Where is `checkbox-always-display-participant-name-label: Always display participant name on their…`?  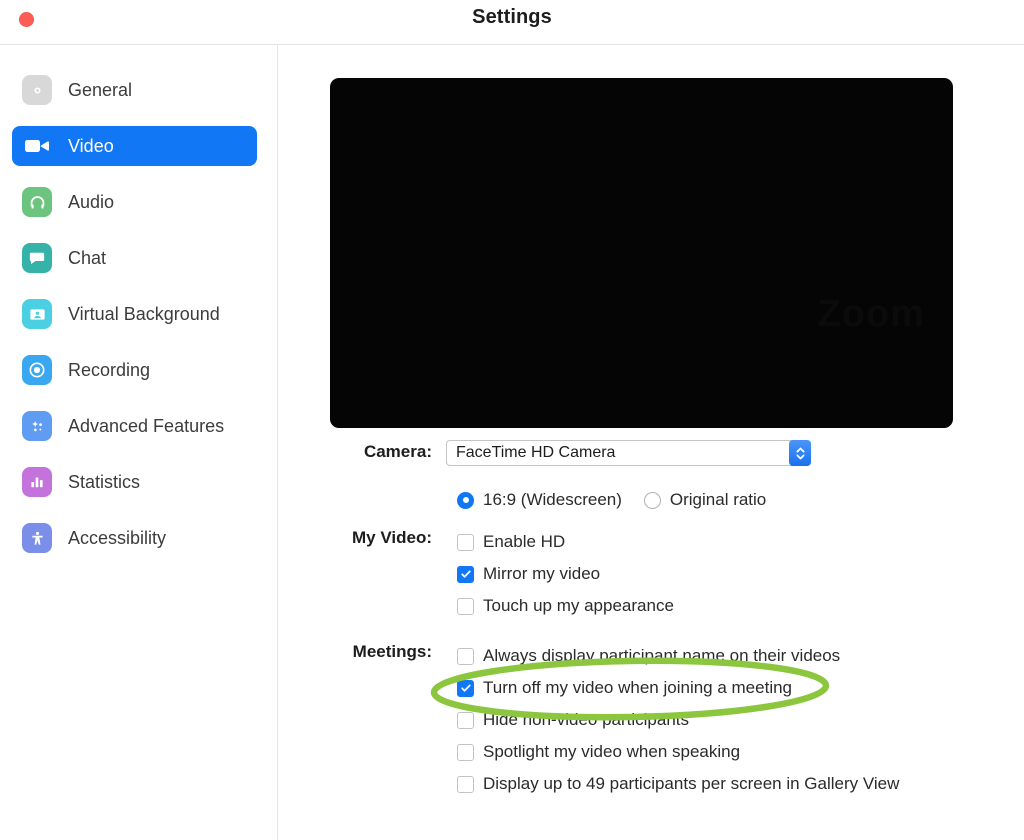
checkbox-always-display-participant-name-label: Always display participant name on their… is located at coordinates (662, 655).